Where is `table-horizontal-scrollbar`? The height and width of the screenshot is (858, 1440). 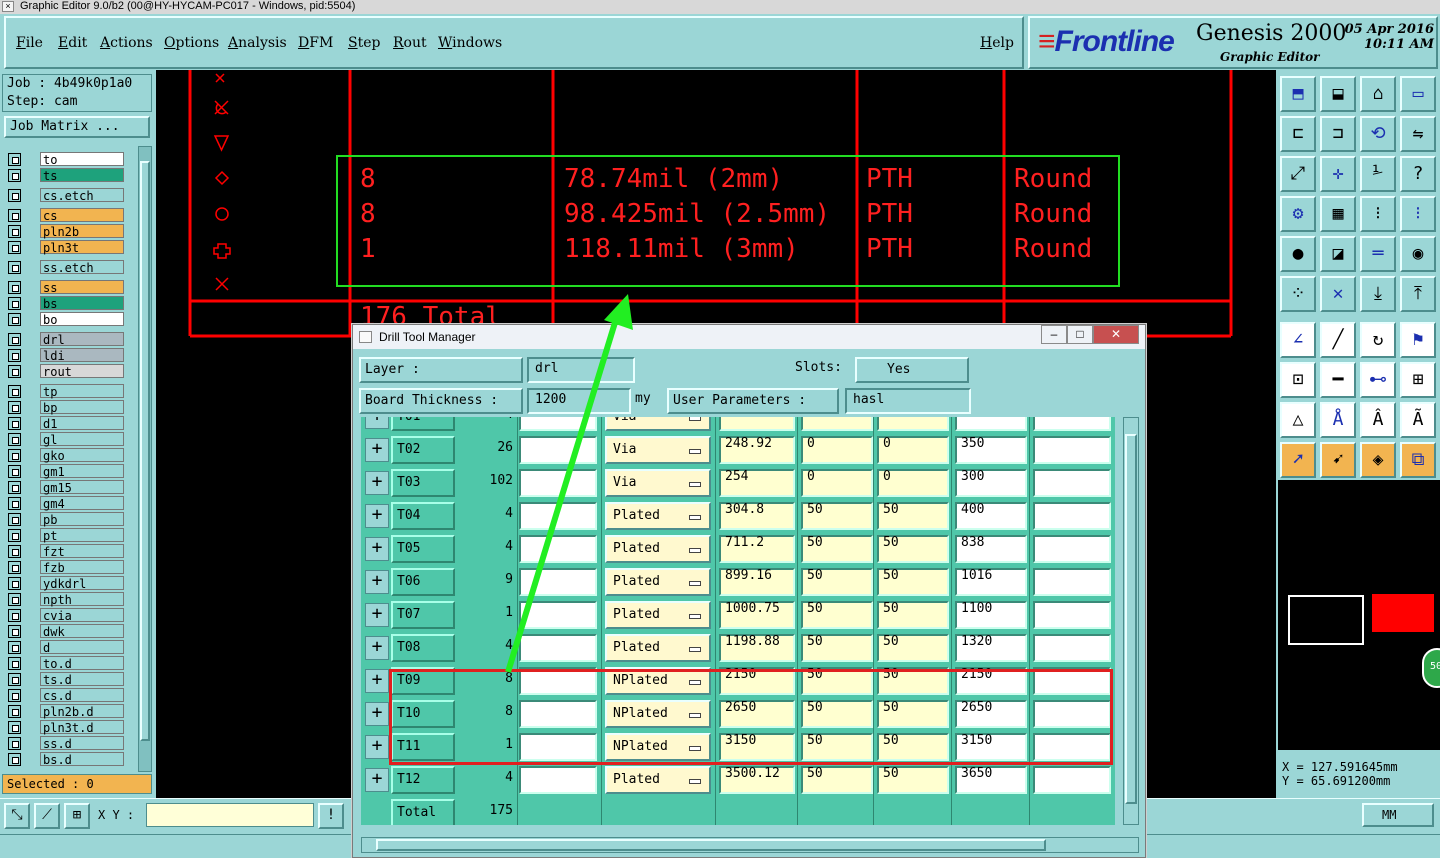
table-horizontal-scrollbar is located at coordinates (750, 845).